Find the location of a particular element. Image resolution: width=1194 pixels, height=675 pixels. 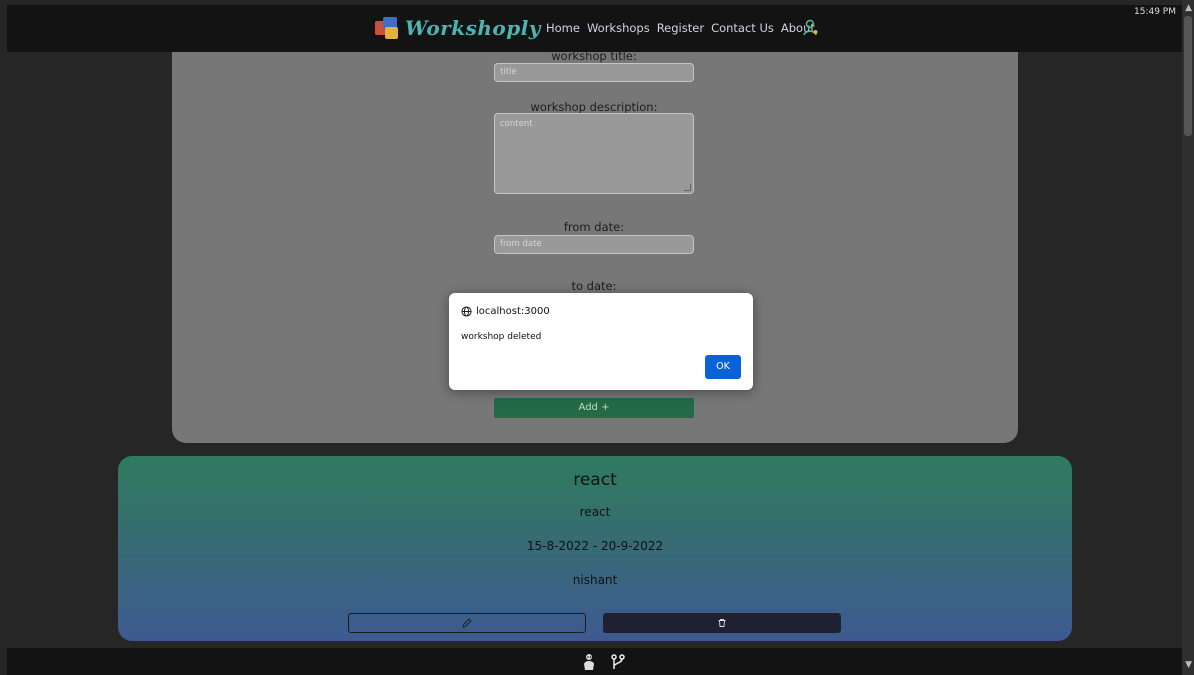

brand-name: Workshoply is located at coordinates (473, 28).